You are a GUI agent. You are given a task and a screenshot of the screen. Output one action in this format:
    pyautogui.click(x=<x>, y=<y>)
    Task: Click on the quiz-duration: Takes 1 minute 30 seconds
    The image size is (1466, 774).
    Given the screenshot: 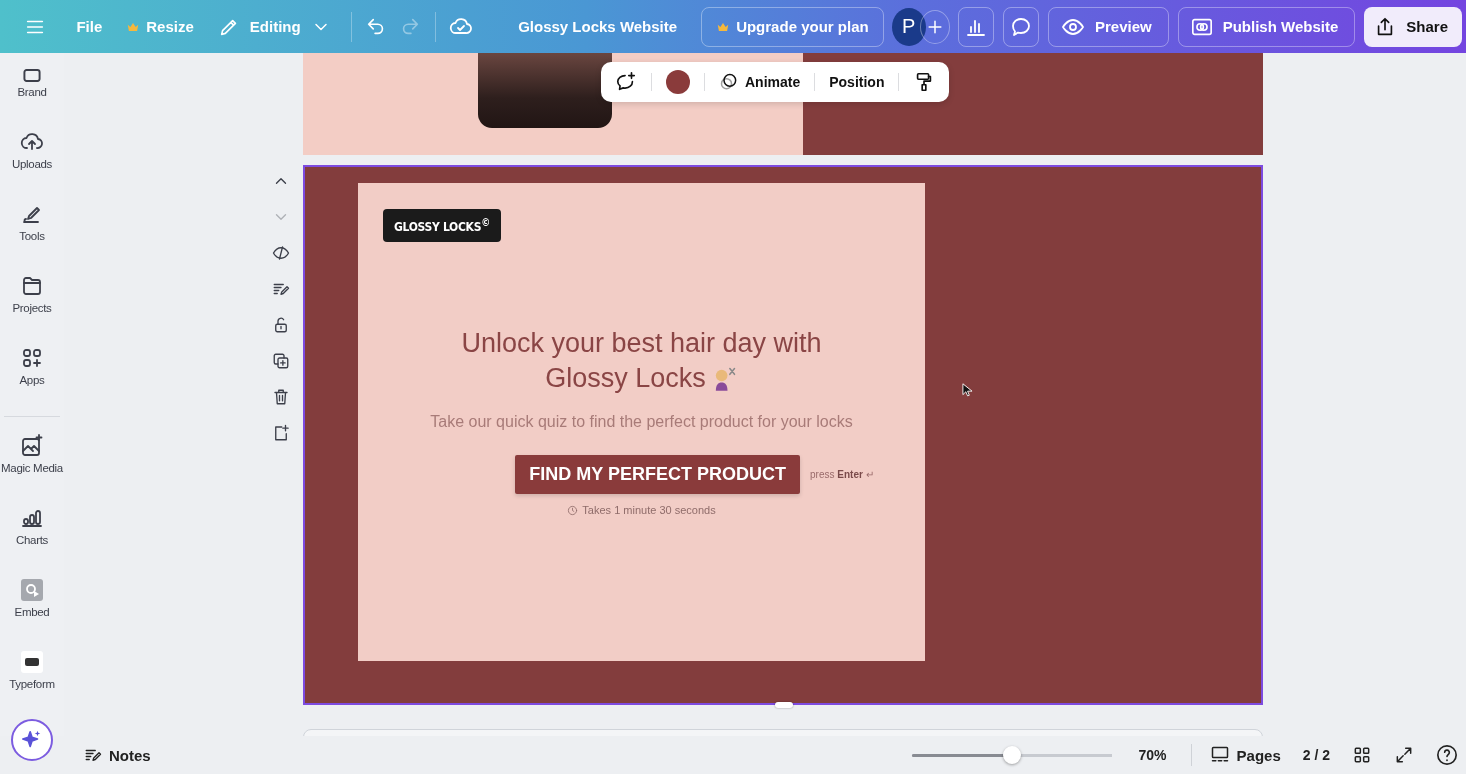 What is the action you would take?
    pyautogui.click(x=649, y=510)
    